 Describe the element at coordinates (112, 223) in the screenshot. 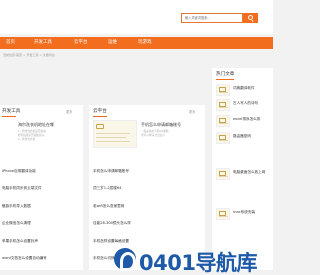

I see `list-item: 佳能28-300镜头怎么样` at that location.